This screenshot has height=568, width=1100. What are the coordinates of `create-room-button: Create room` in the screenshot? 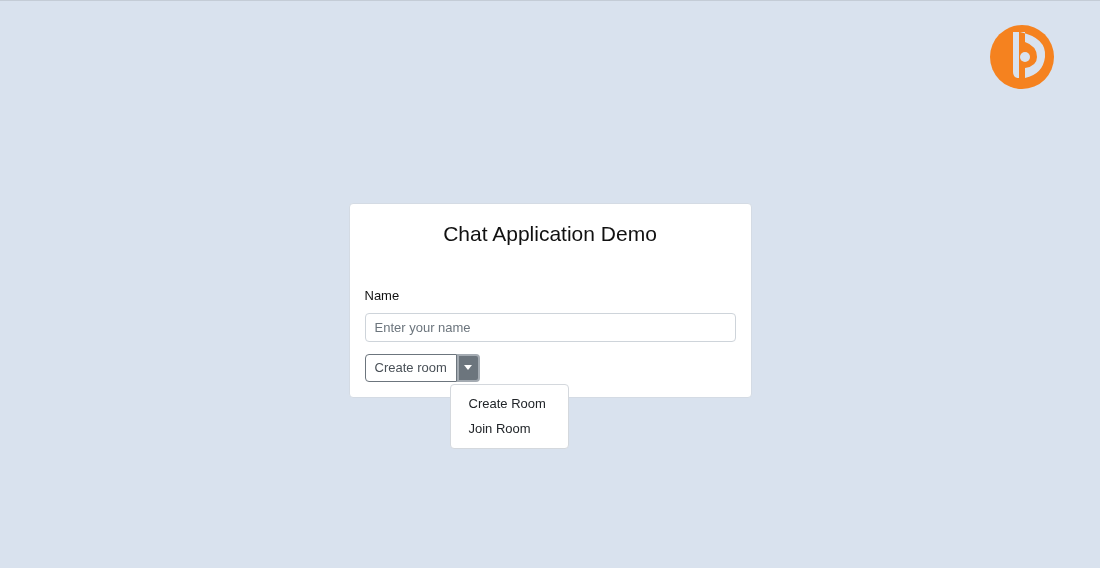 It's located at (410, 367).